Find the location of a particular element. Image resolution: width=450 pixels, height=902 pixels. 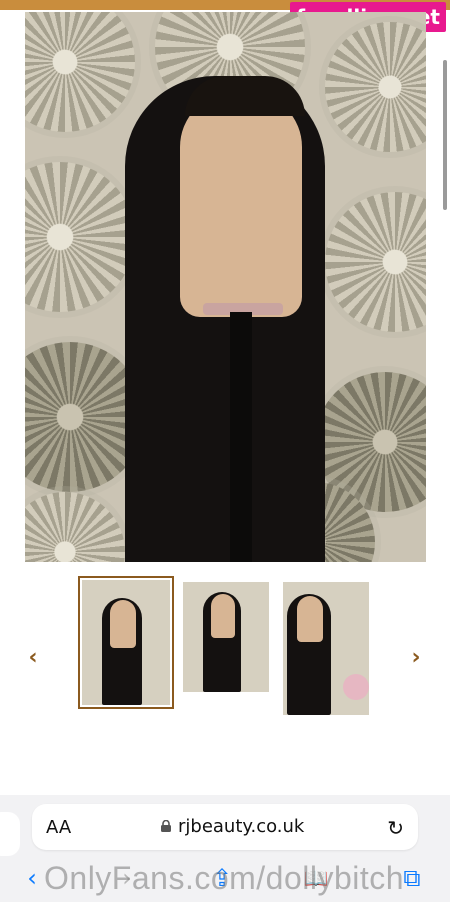

back-icon: ‹ is located at coordinates (32, 878).